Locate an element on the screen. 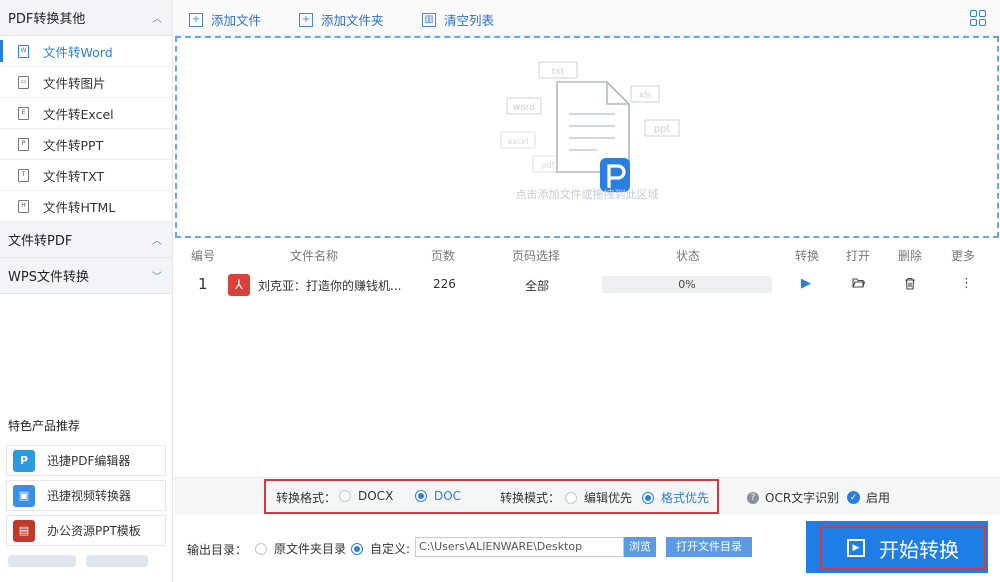 This screenshot has height=582, width=1000. output-label: 输出目录： is located at coordinates (217, 550).